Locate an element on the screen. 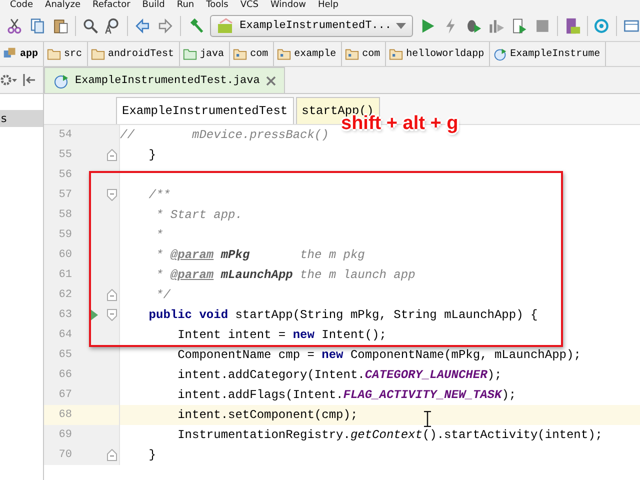 This screenshot has height=480, width=640. navigation-item: ExampleInstrumentedTest is located at coordinates (205, 110).